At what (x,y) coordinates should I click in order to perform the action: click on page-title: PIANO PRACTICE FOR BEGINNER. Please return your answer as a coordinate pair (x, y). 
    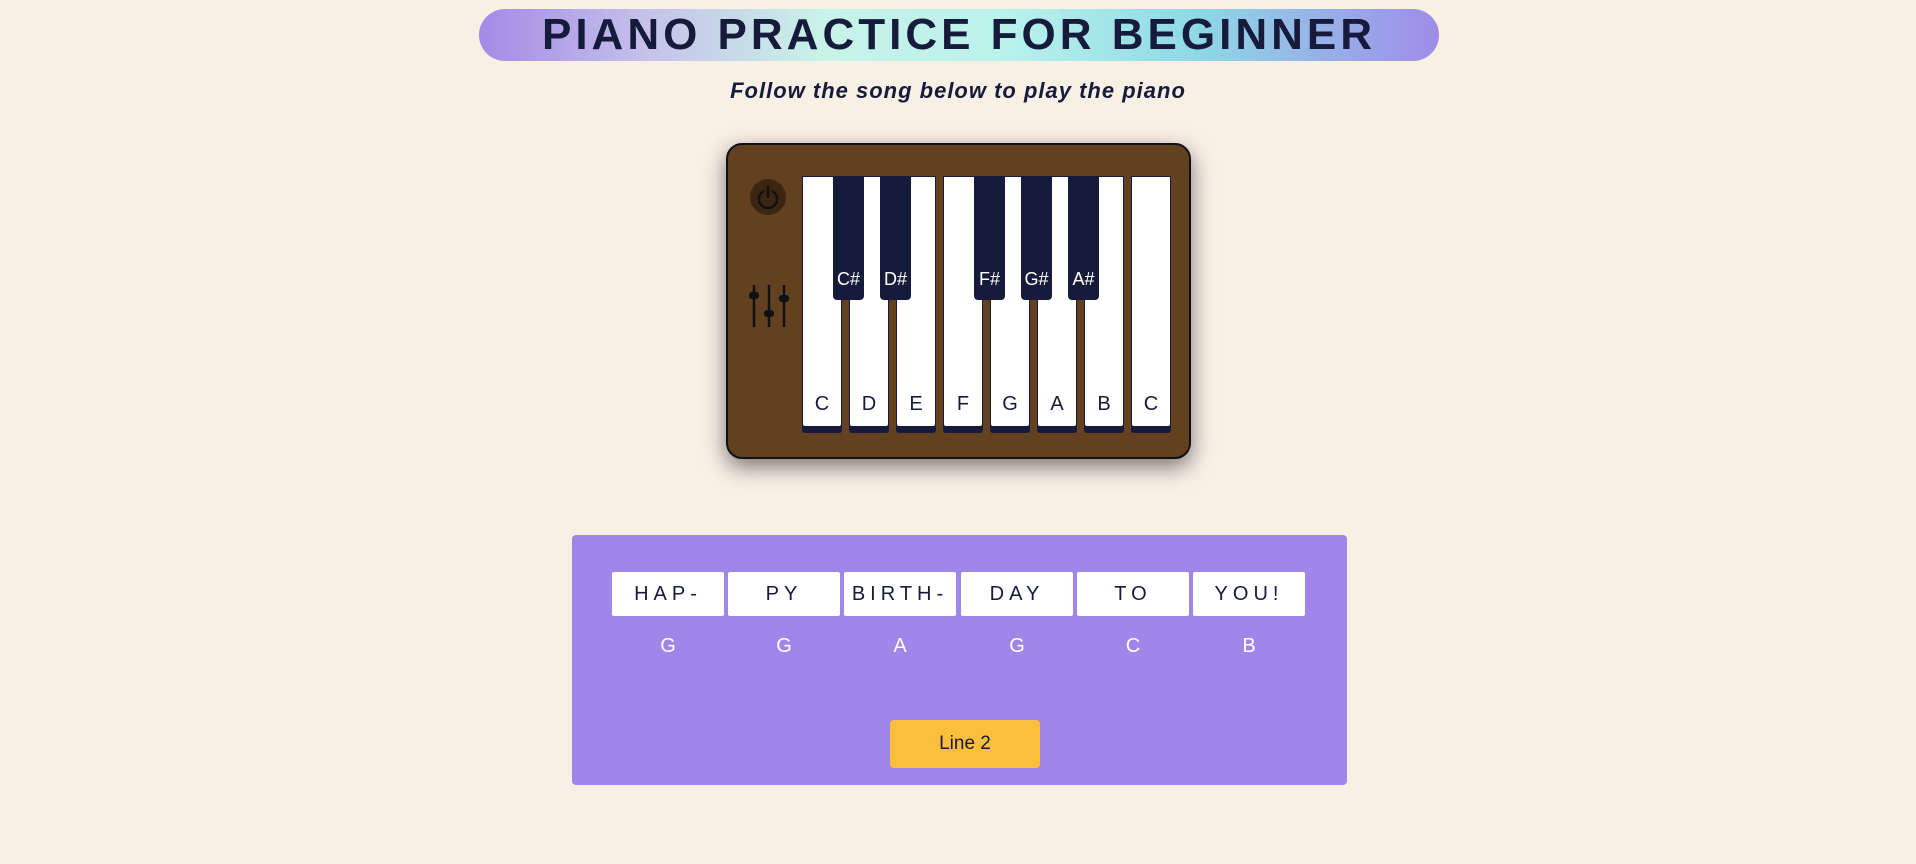
    Looking at the image, I should click on (959, 34).